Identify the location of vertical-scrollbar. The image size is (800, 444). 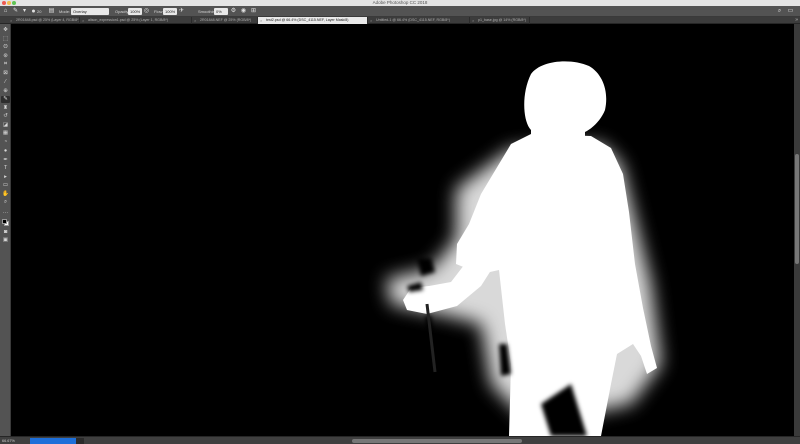
(797, 230).